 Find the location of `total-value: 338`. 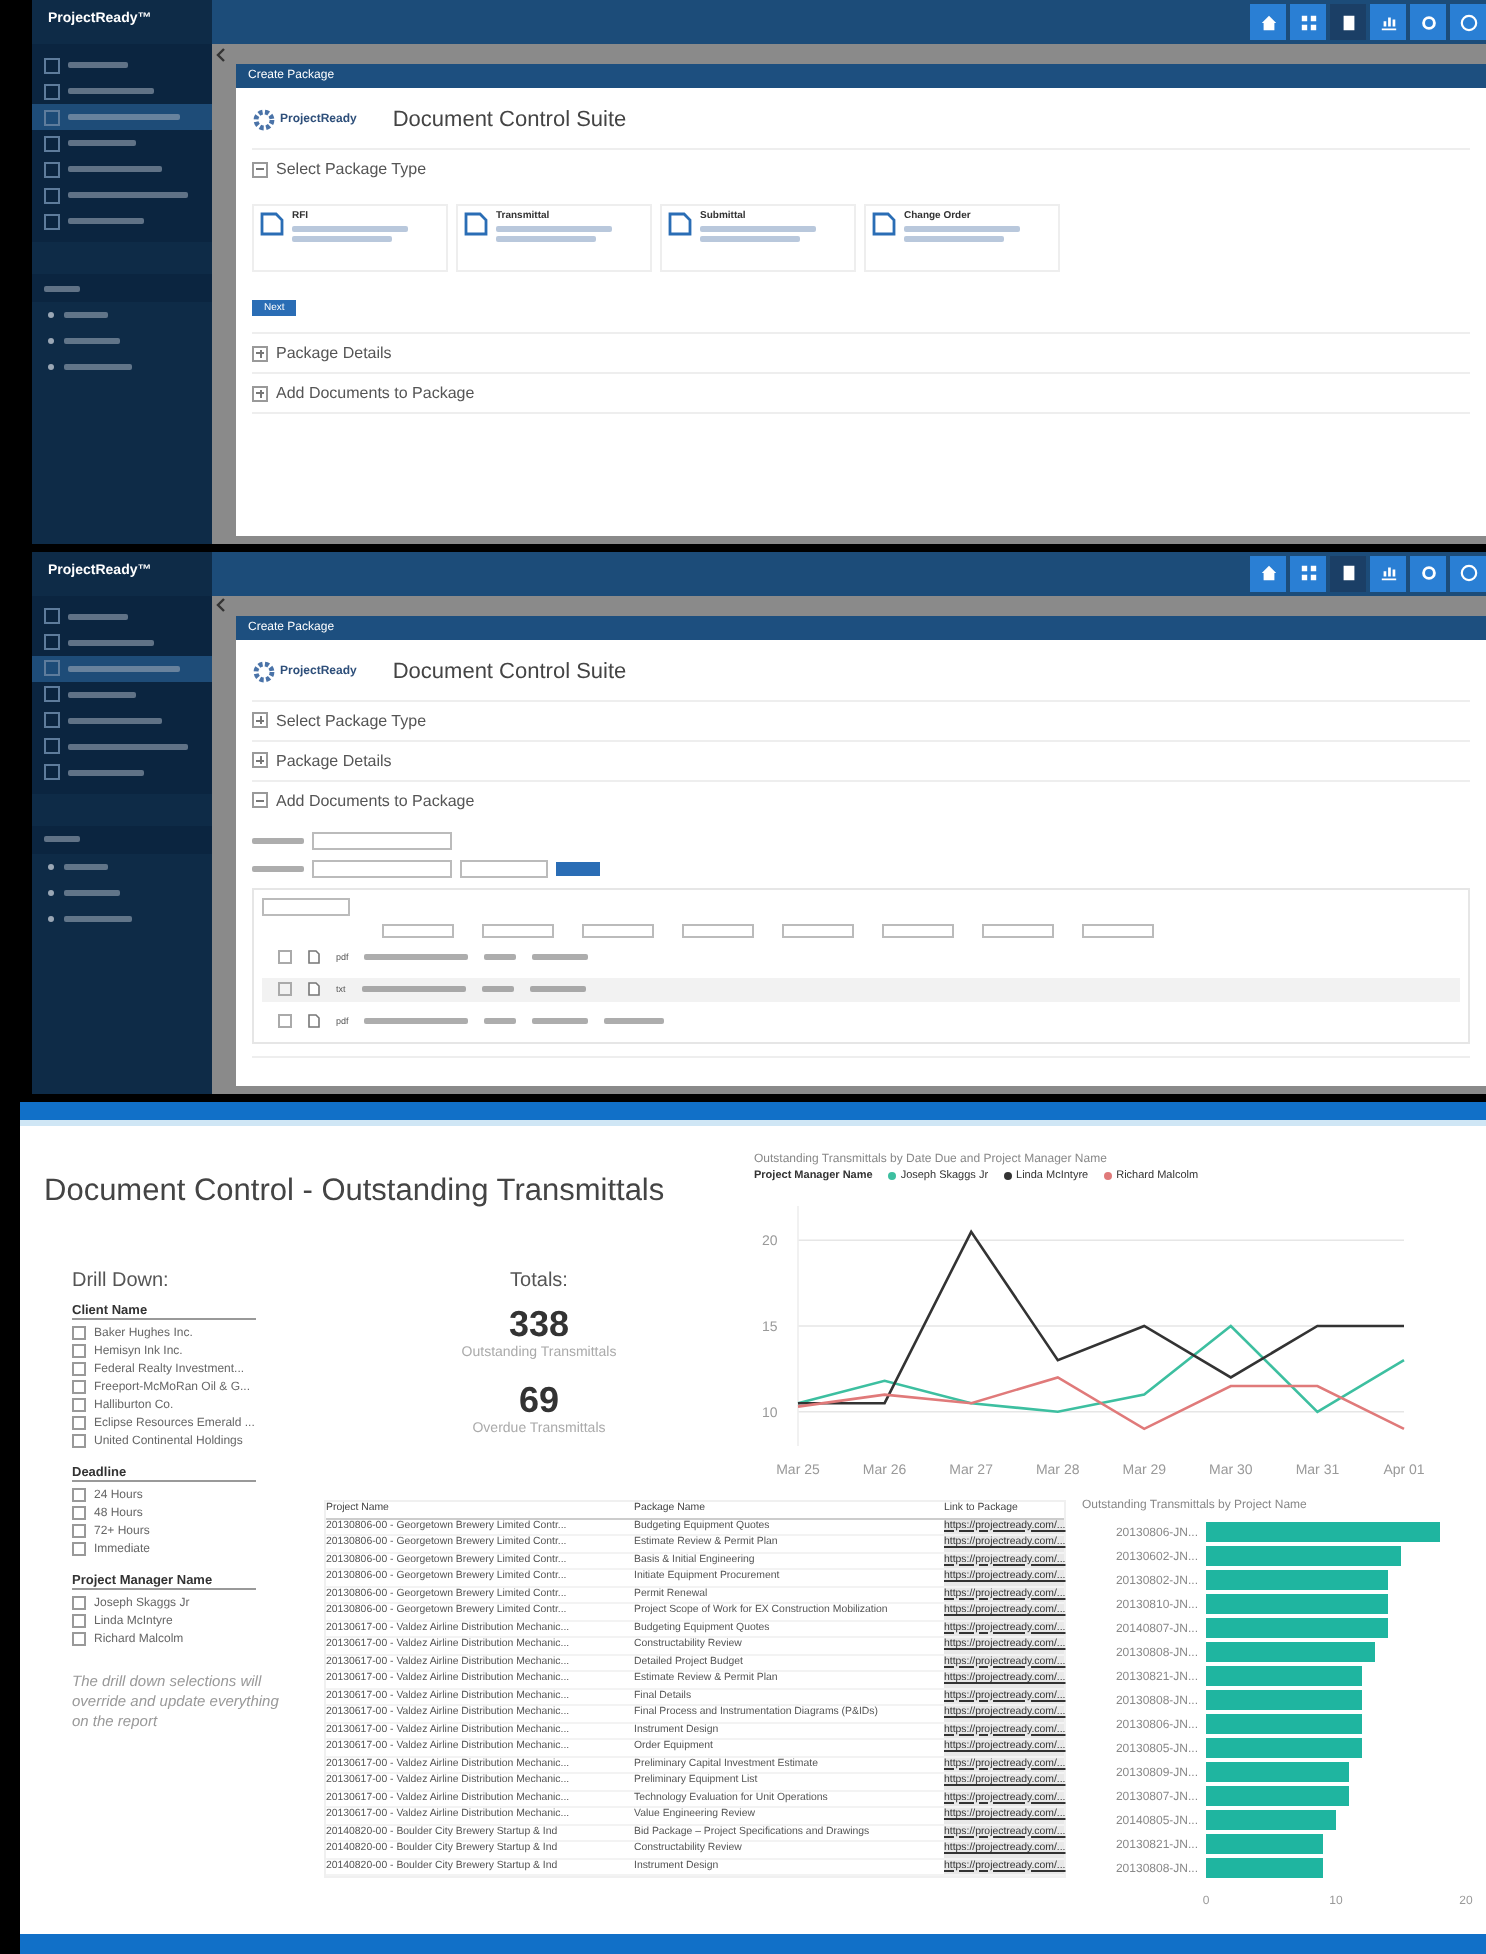

total-value: 338 is located at coordinates (539, 1324).